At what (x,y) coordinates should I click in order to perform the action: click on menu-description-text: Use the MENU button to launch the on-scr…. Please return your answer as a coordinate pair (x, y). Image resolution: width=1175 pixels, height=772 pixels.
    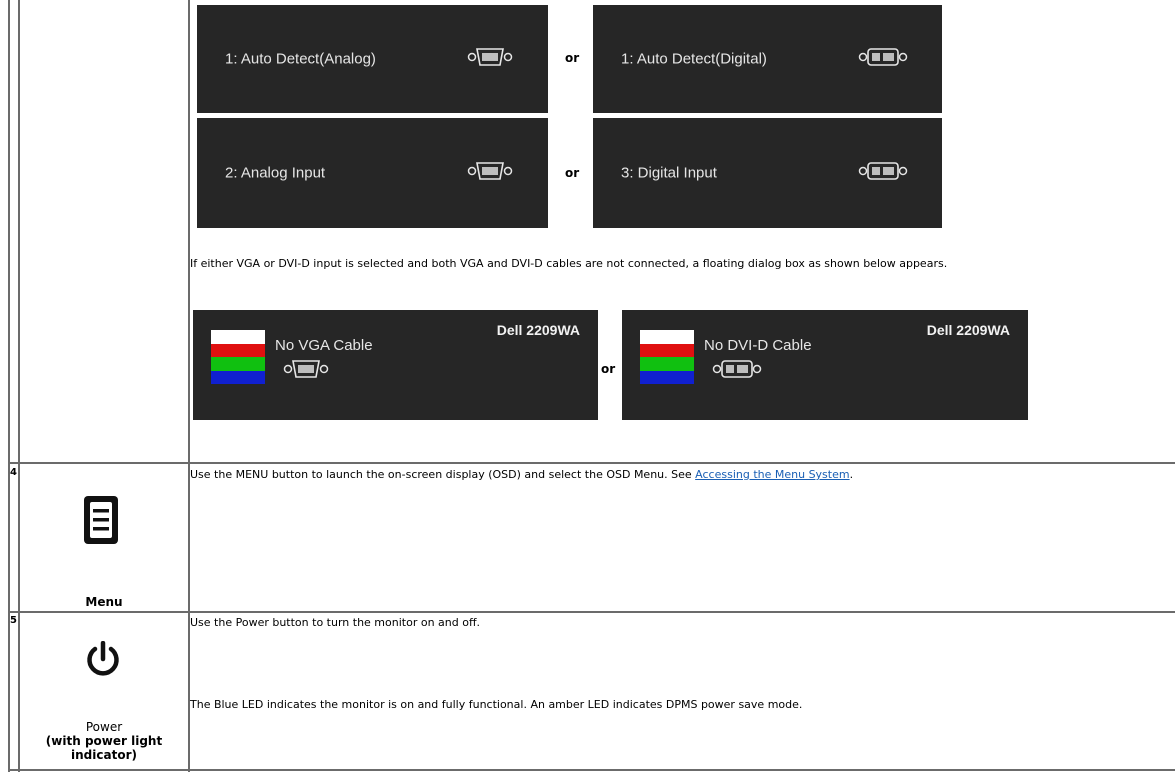
    Looking at the image, I should click on (443, 474).